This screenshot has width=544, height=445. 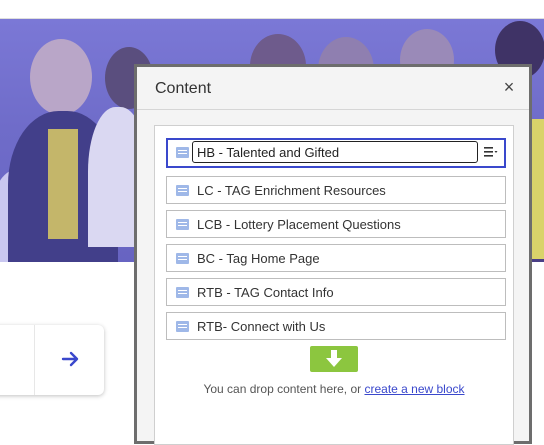 I want to click on content-block: LC - TAG Enrichment Resources, so click(x=336, y=190).